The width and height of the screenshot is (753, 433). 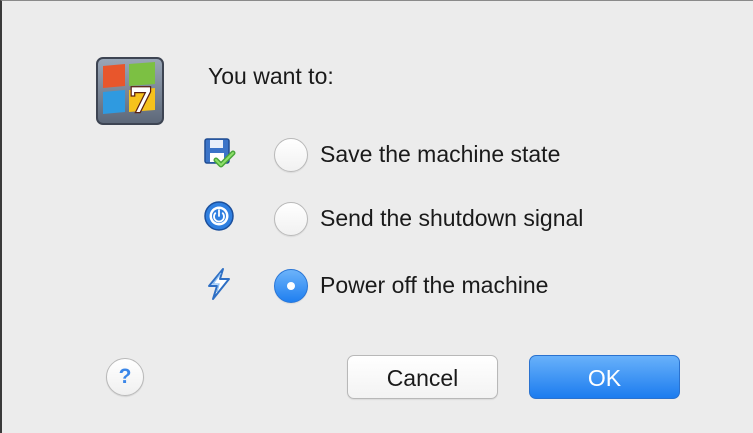 I want to click on option-shutdown-signal: Send the shutdown signal, so click(x=462, y=220).